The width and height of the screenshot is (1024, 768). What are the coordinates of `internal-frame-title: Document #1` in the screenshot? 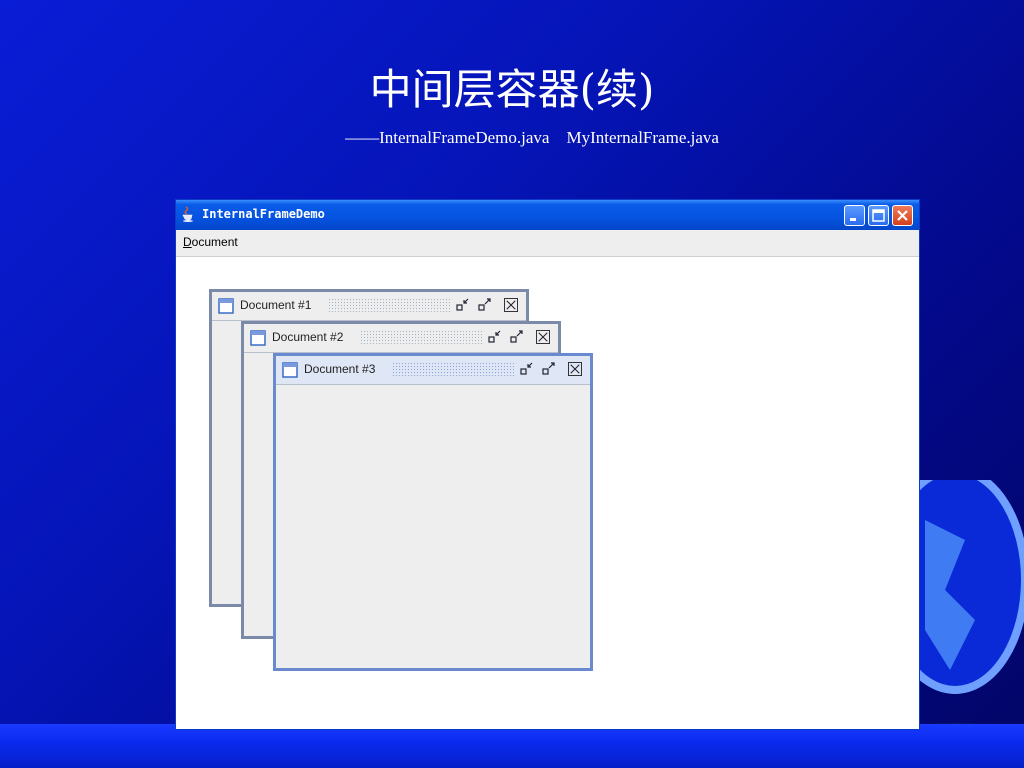 It's located at (276, 305).